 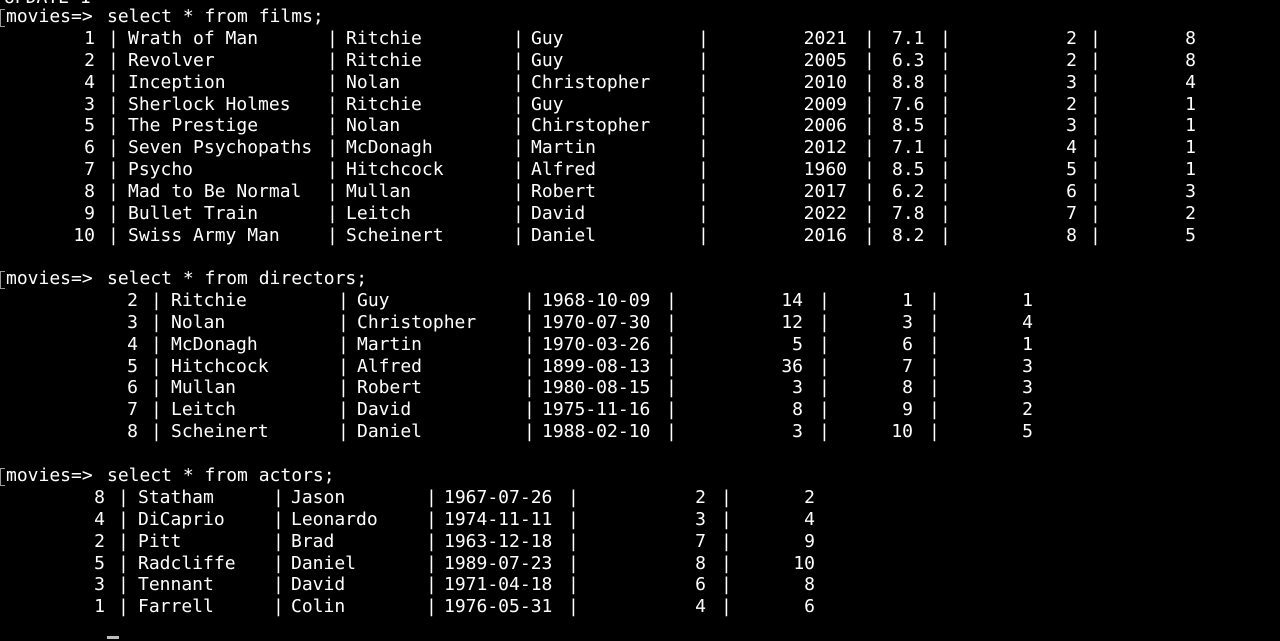 I want to click on result-cell: 1963-12-18, so click(x=498, y=541).